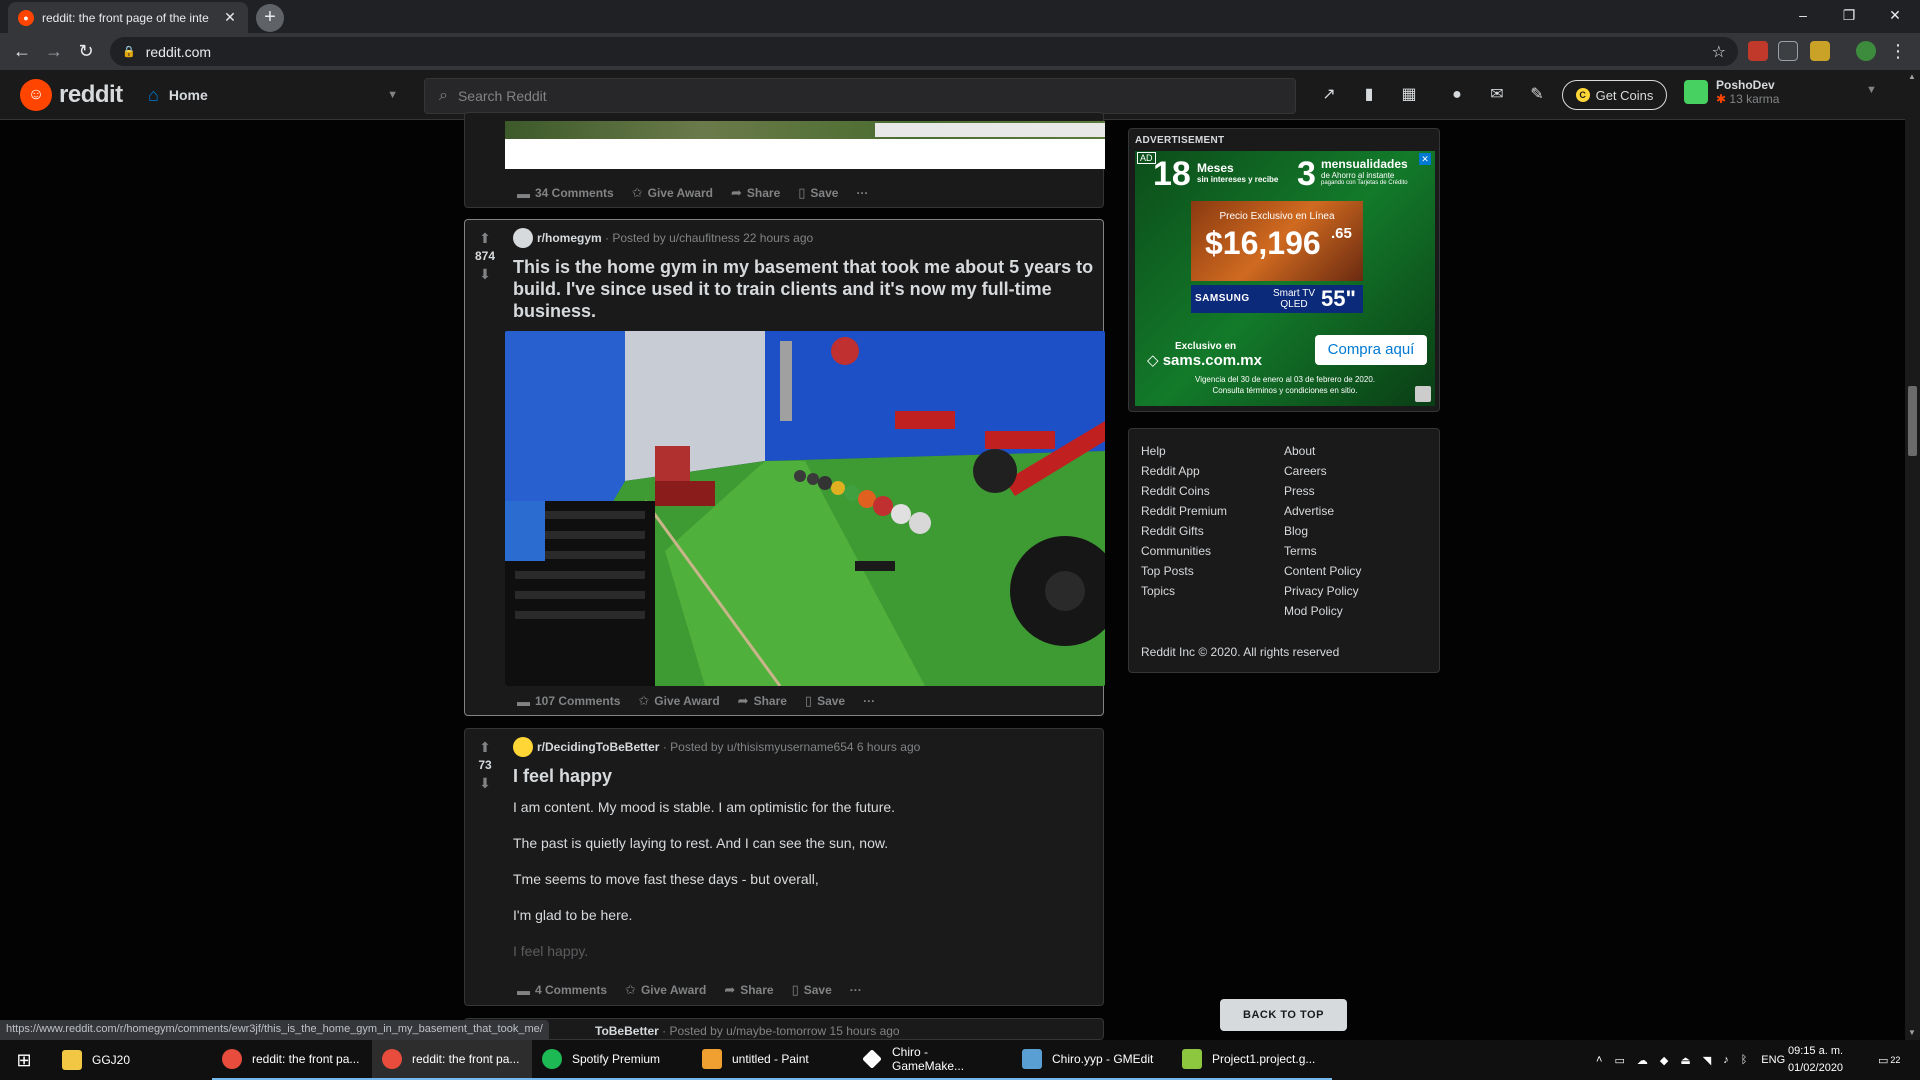 The height and width of the screenshot is (1080, 1920). Describe the element at coordinates (1409, 95) in the screenshot. I see `rpan-icon: ▦` at that location.